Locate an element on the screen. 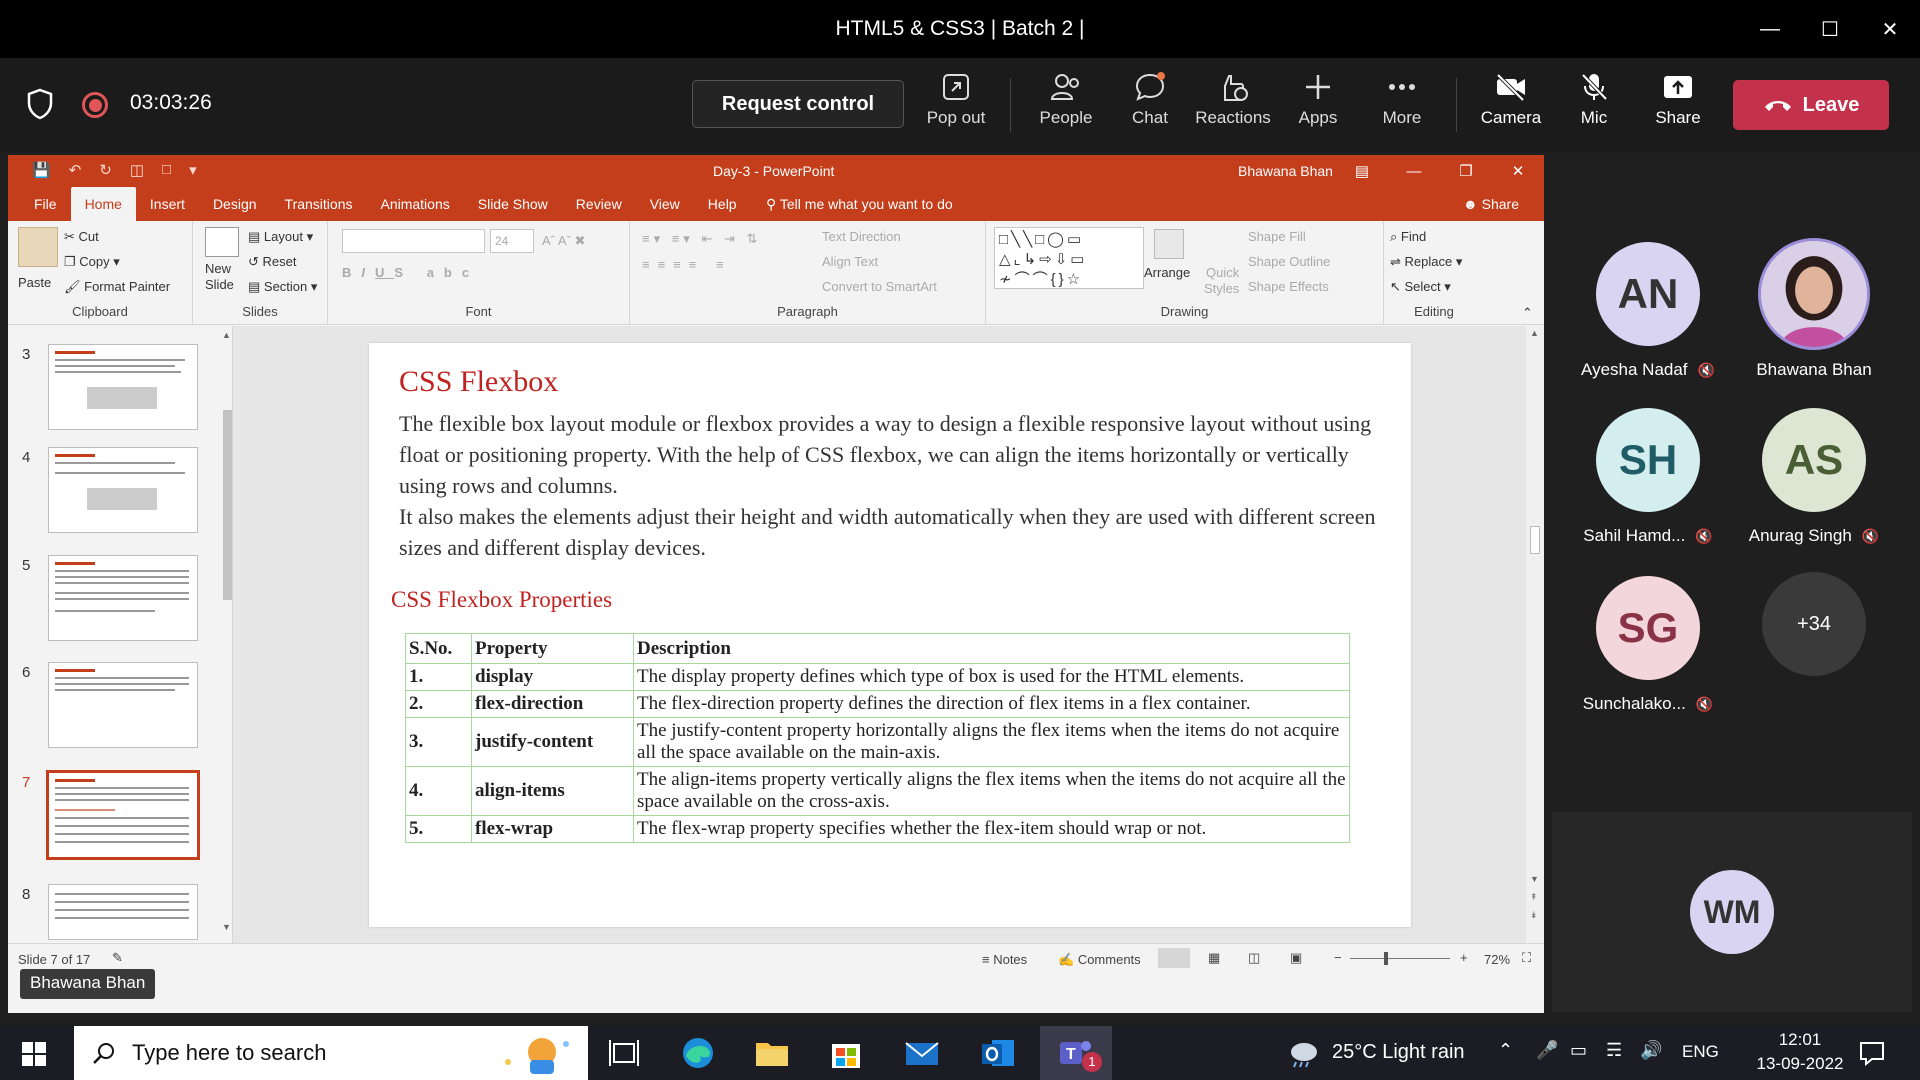 Image resolution: width=1920 pixels, height=1080 pixels. font-name-input is located at coordinates (413, 241).